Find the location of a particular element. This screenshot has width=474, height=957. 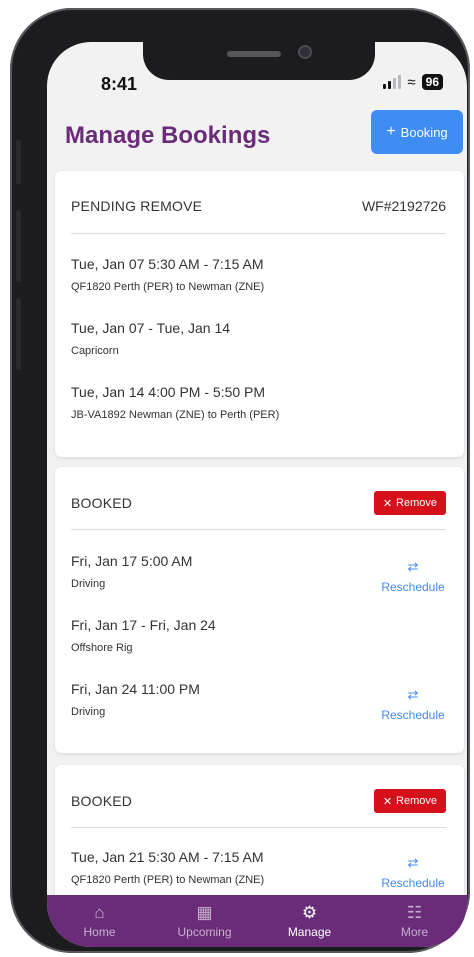

tab-more: ☷ More is located at coordinates (415, 921).